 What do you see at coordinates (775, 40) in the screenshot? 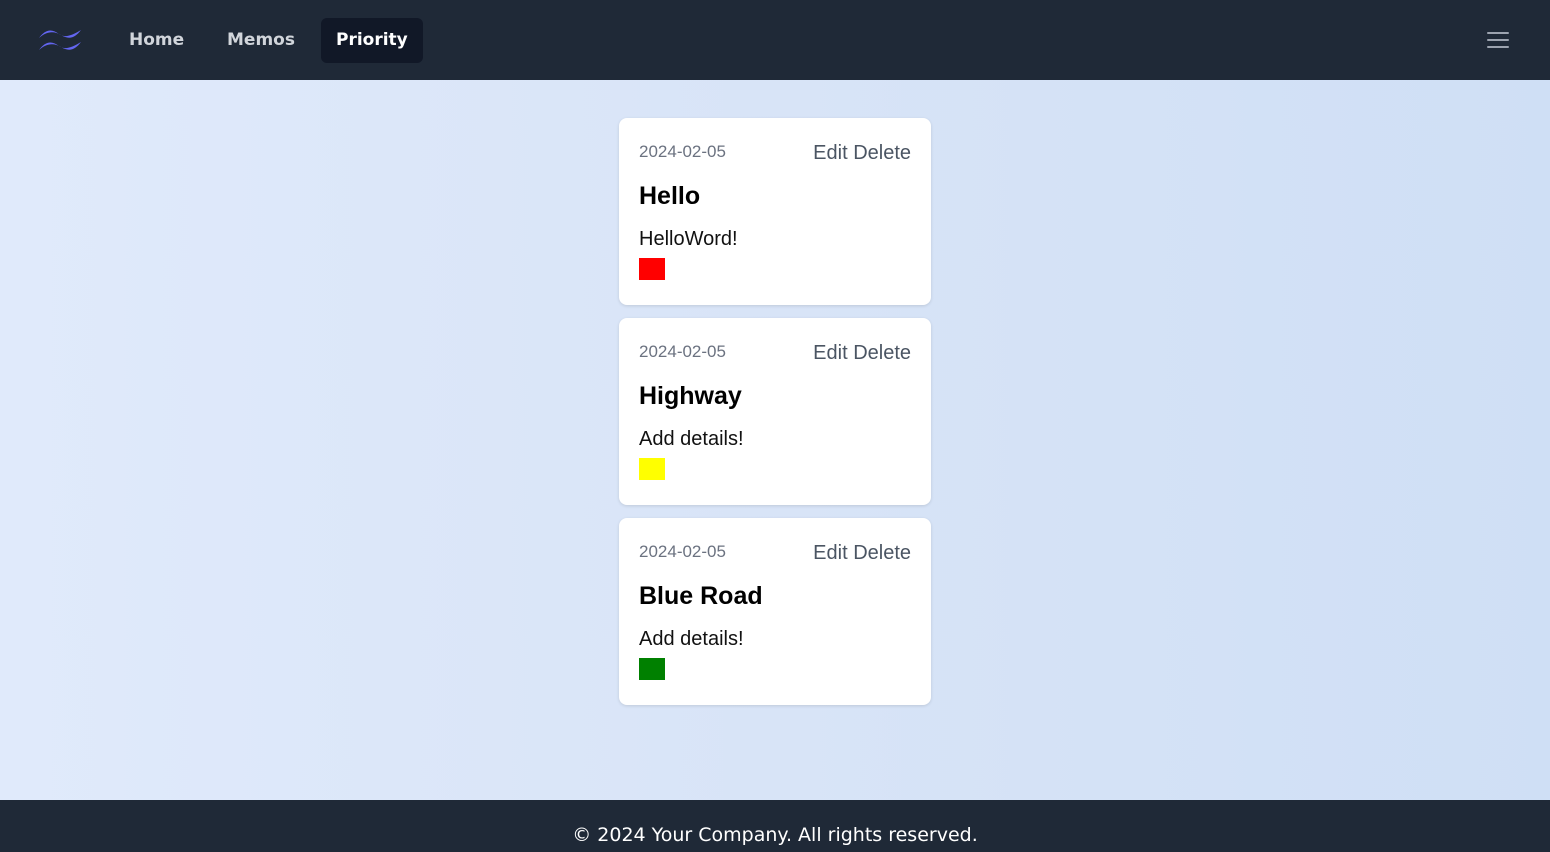
I see `top-navbar: Home Memos Priority` at bounding box center [775, 40].